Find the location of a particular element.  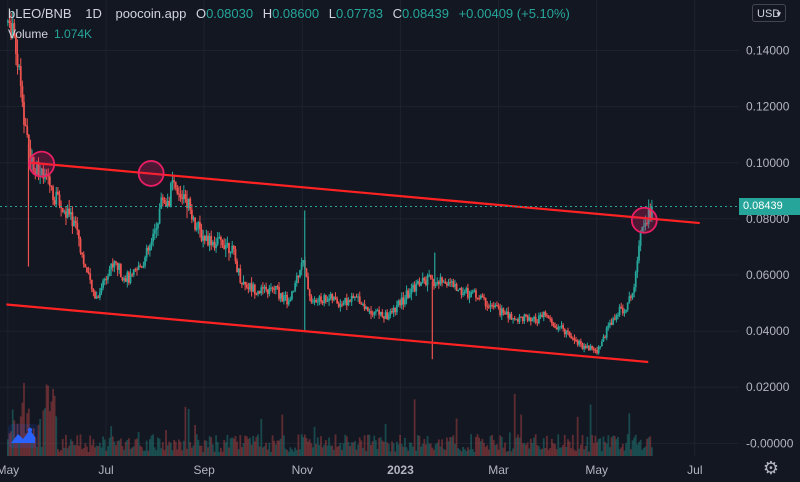

currency-selector: USD ▾ is located at coordinates (769, 13).